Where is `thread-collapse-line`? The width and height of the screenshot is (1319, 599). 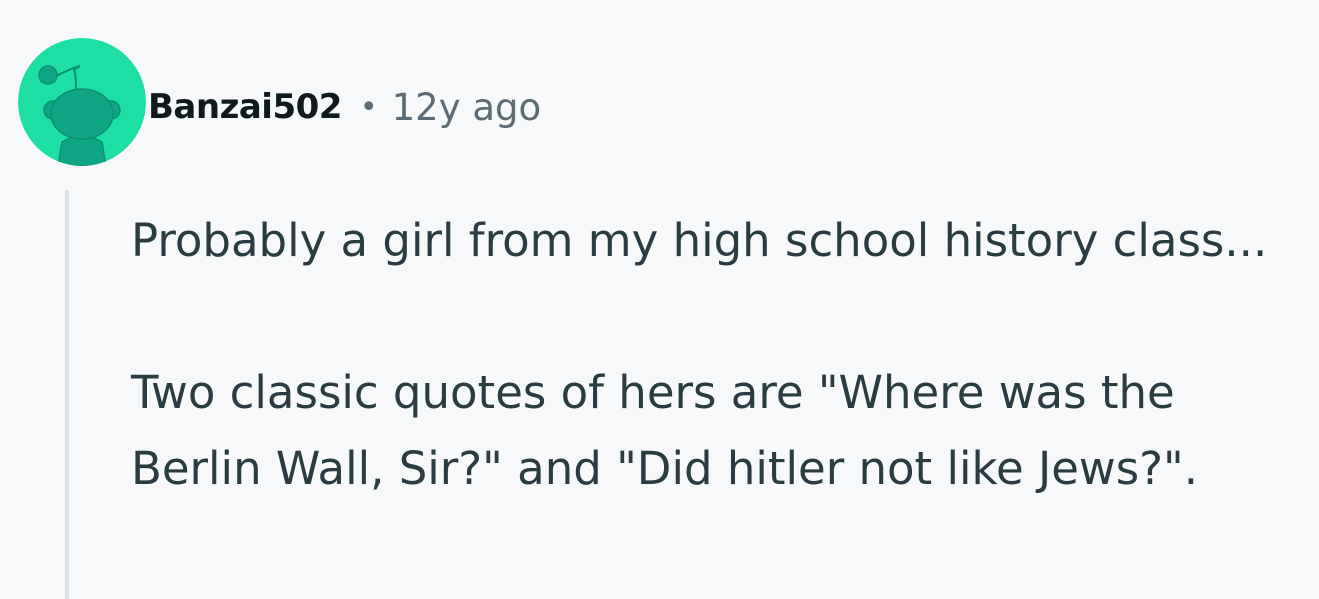 thread-collapse-line is located at coordinates (67, 394).